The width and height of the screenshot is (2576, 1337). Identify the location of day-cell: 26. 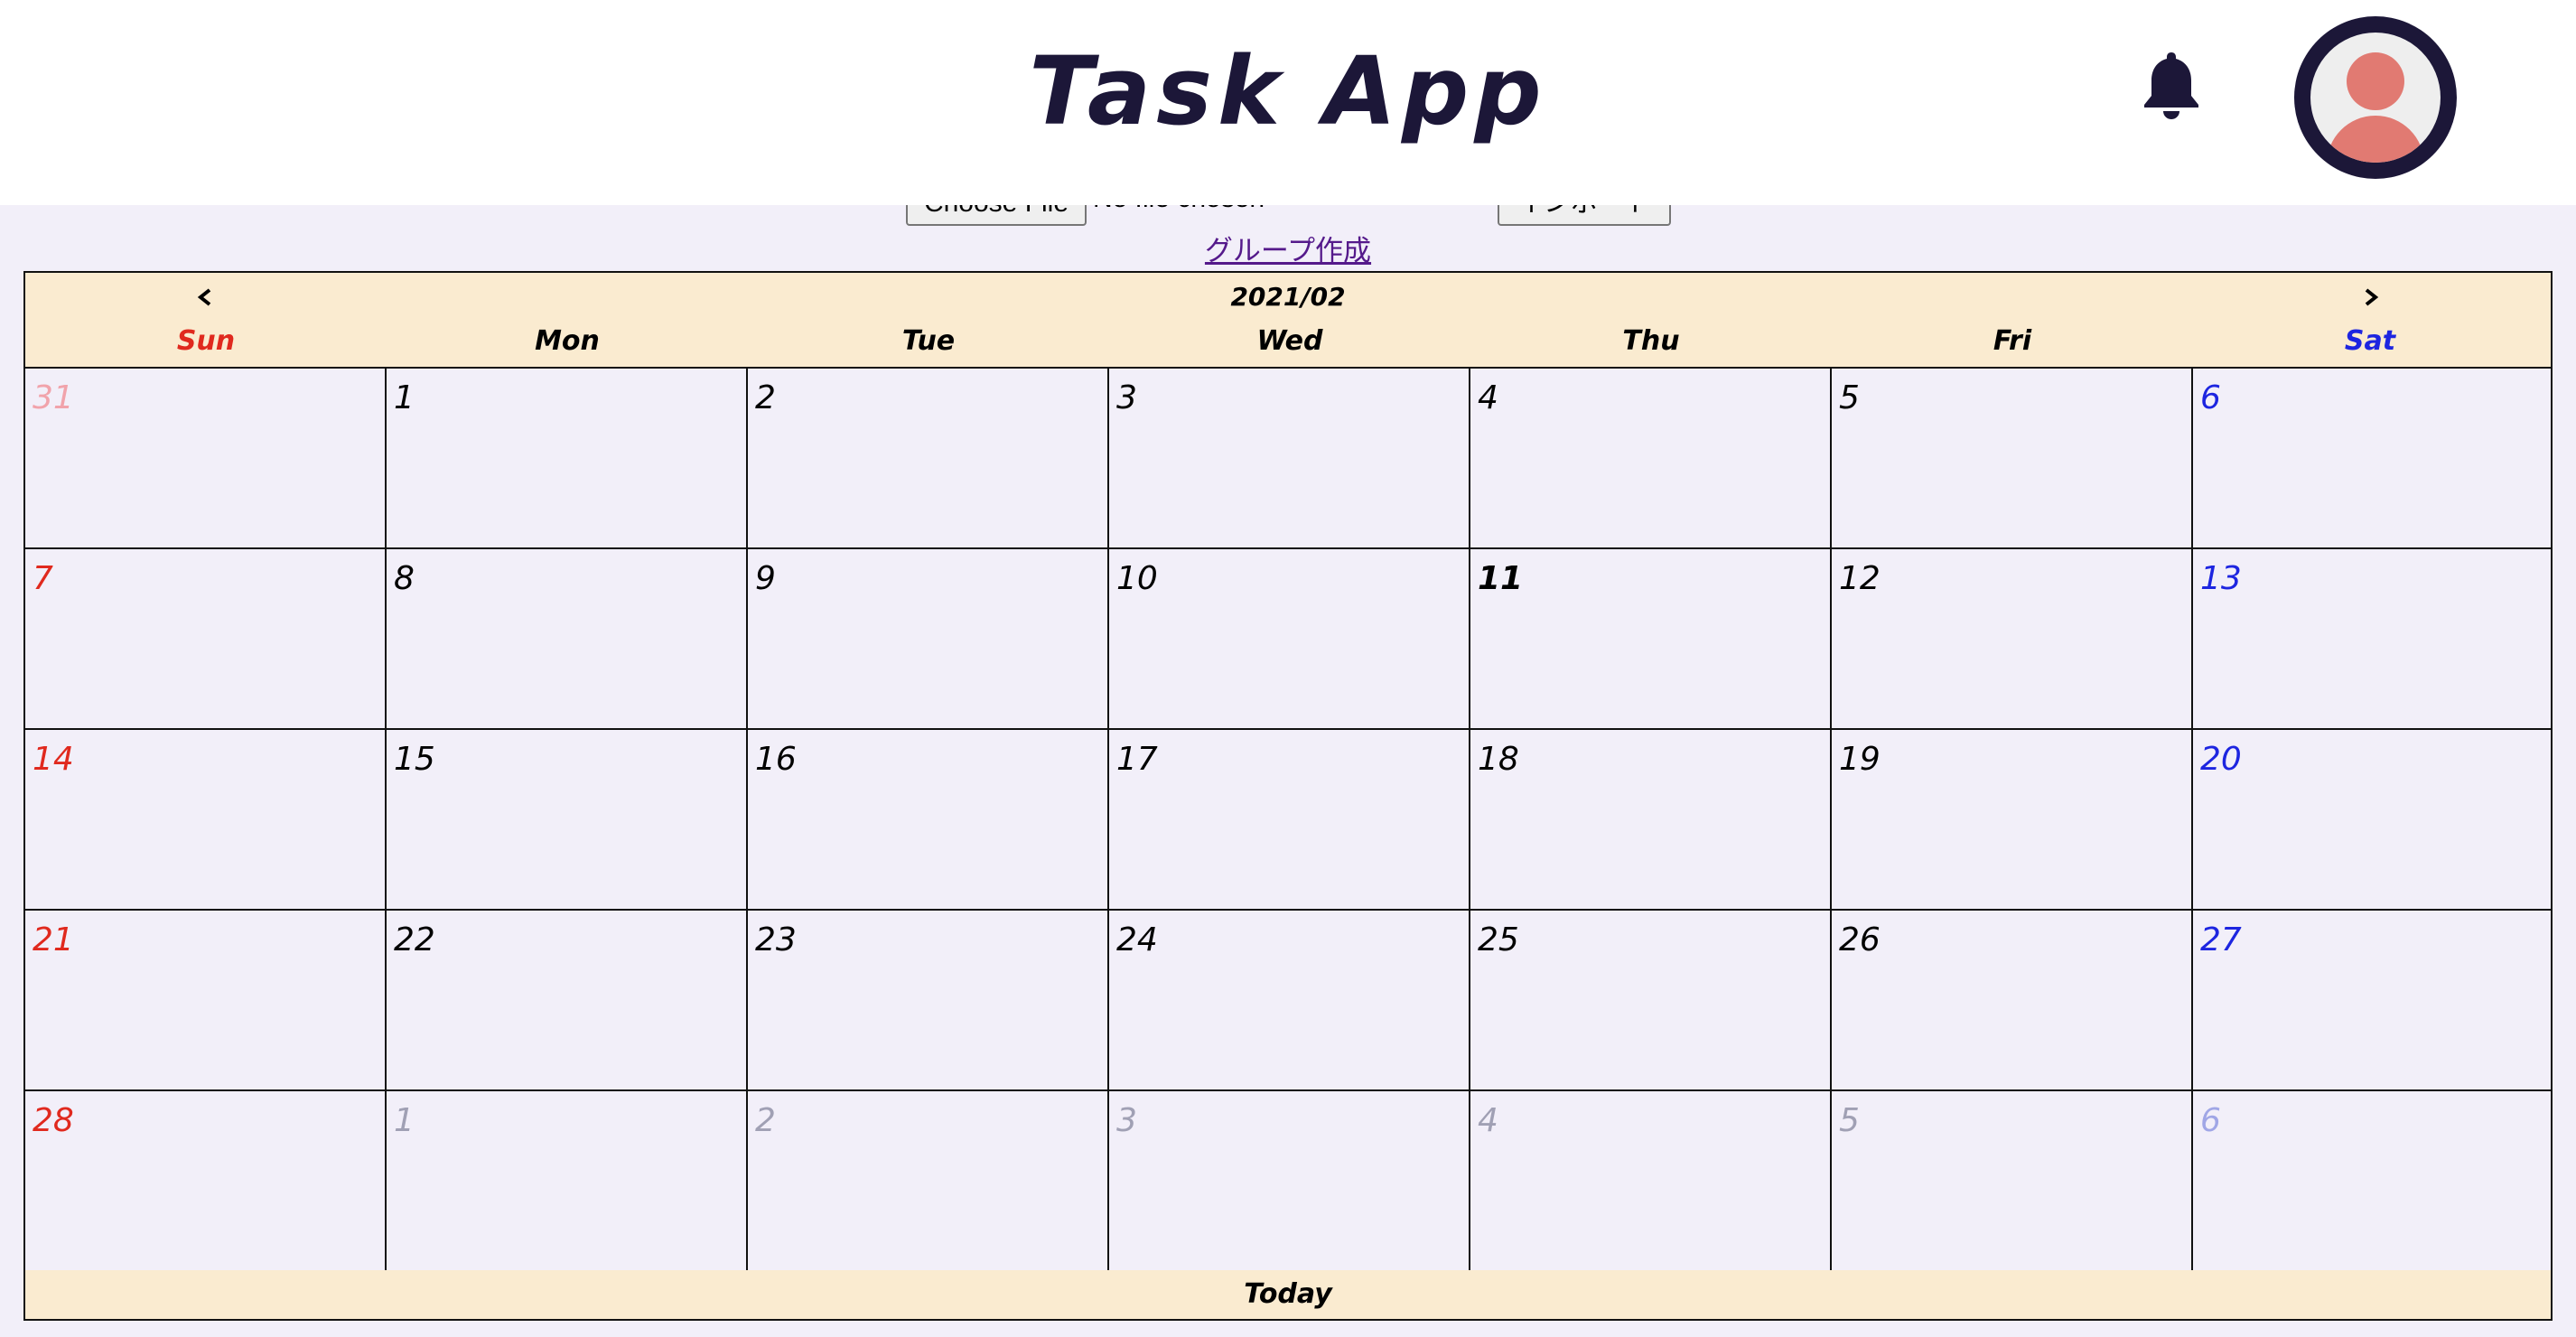
(2012, 1001).